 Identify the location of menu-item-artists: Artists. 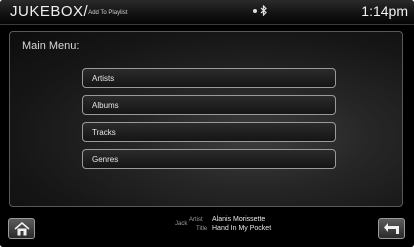
(209, 78).